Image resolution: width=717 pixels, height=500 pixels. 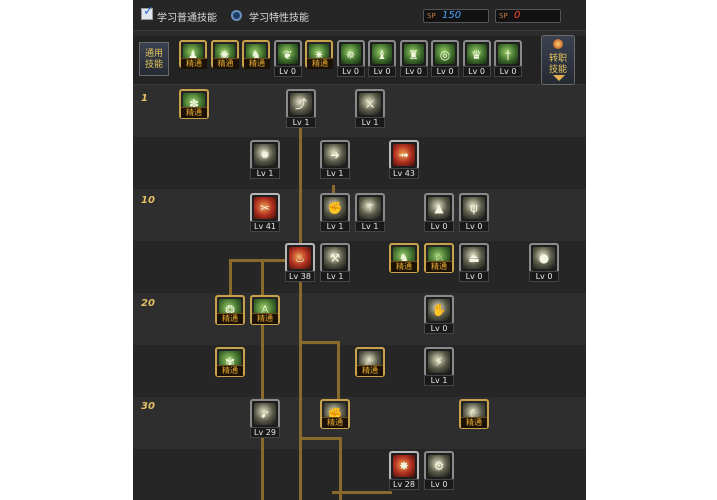 I want to click on skill-slot-s21: ✾ 精通, so click(x=230, y=362).